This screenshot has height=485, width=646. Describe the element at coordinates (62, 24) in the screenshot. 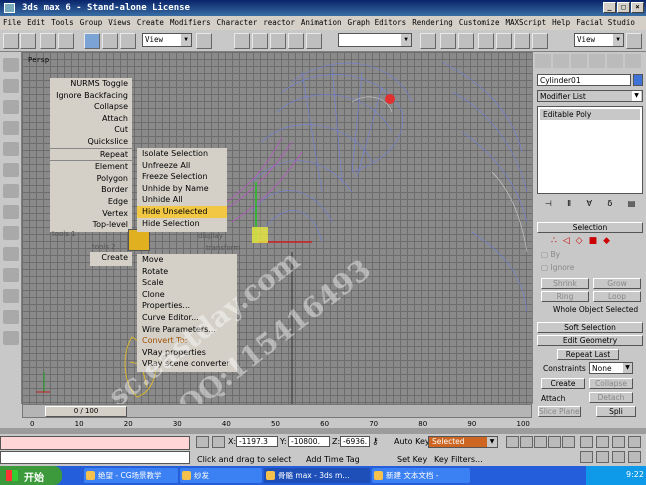

I see `menu-tools: Tools` at that location.